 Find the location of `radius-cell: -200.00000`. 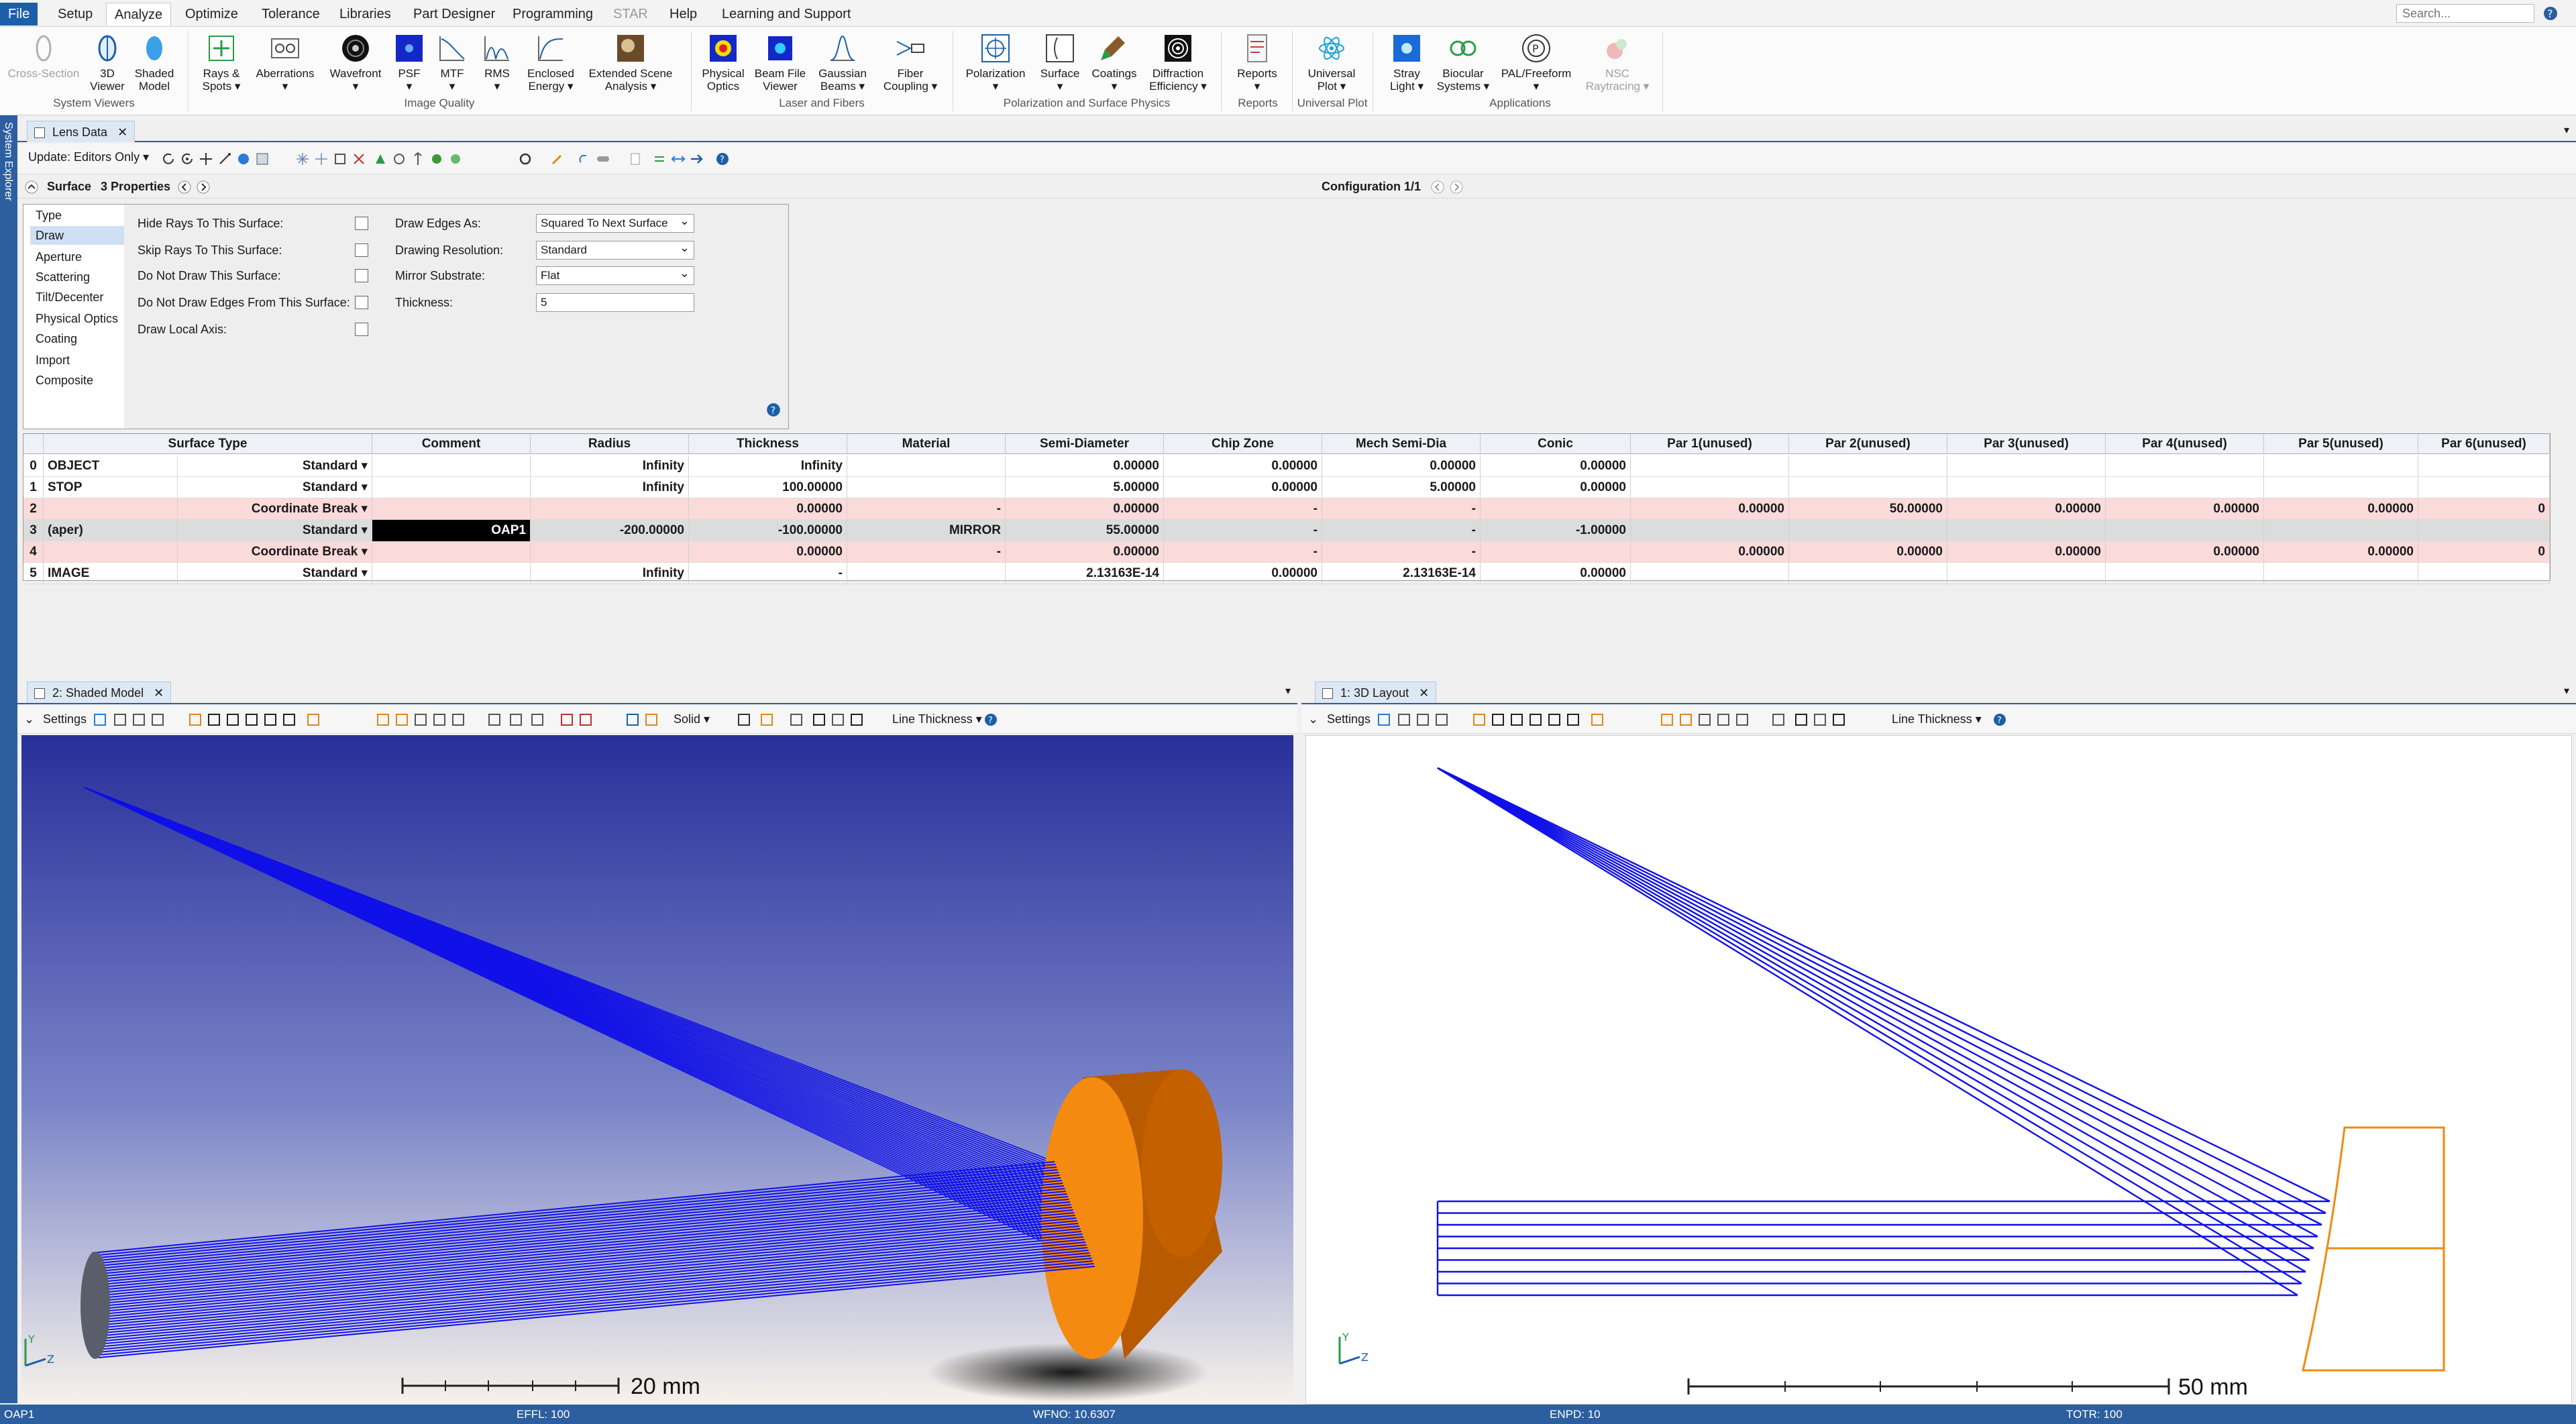

radius-cell: -200.00000 is located at coordinates (610, 530).